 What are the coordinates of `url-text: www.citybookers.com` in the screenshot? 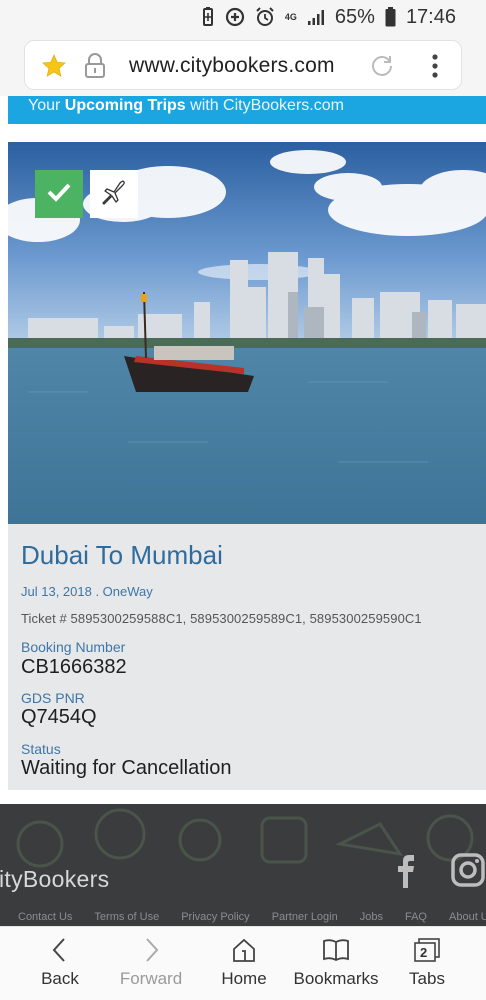 It's located at (232, 66).